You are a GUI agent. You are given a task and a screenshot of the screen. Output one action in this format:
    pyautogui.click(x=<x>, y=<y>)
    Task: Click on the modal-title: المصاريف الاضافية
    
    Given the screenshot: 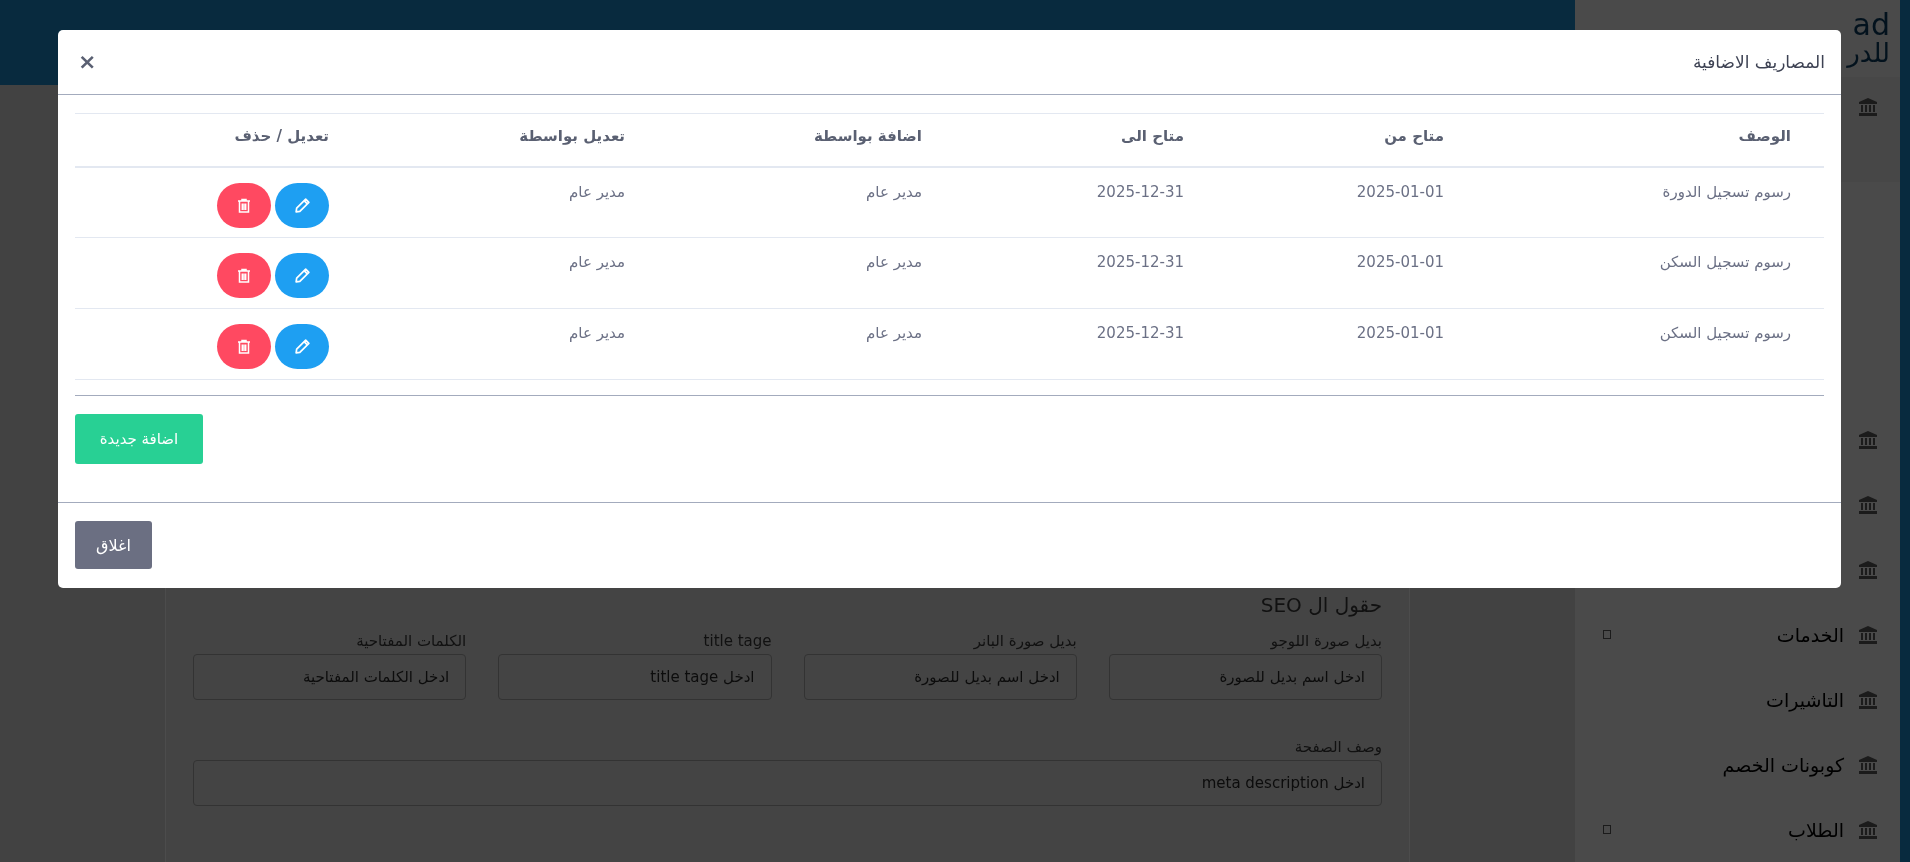 What is the action you would take?
    pyautogui.click(x=1759, y=62)
    